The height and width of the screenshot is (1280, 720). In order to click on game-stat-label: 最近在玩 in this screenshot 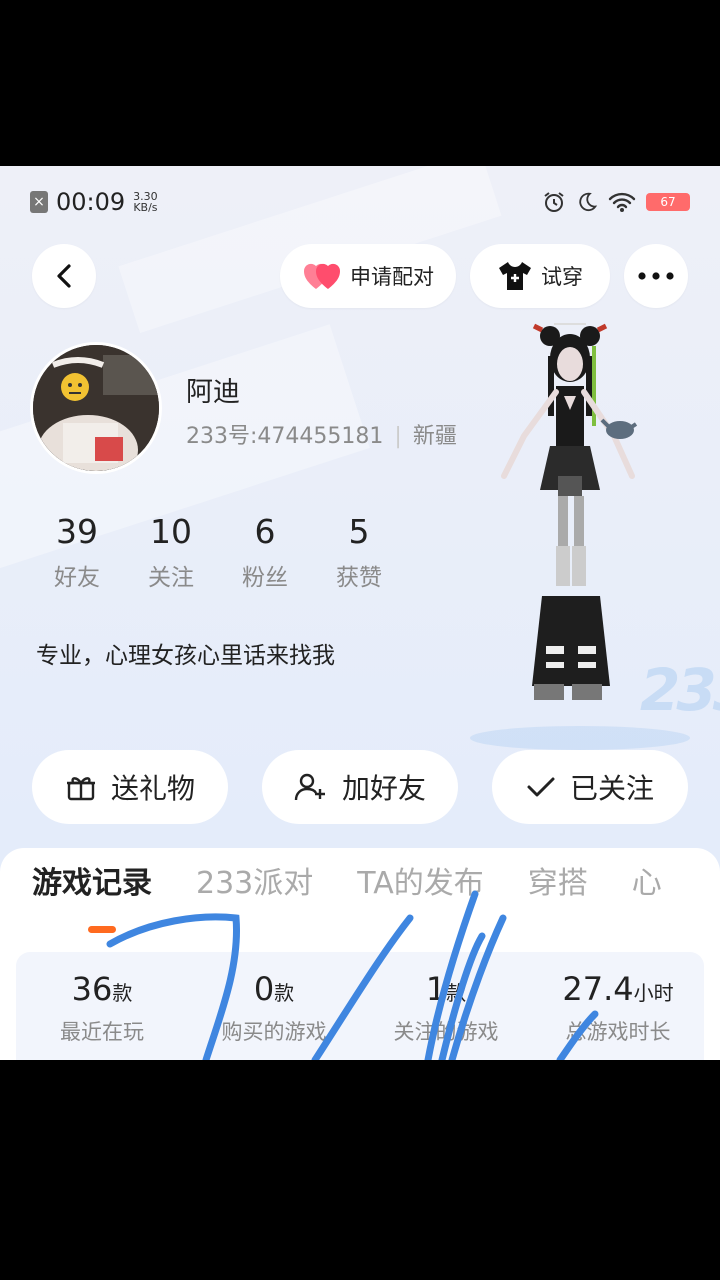, I will do `click(102, 1032)`.